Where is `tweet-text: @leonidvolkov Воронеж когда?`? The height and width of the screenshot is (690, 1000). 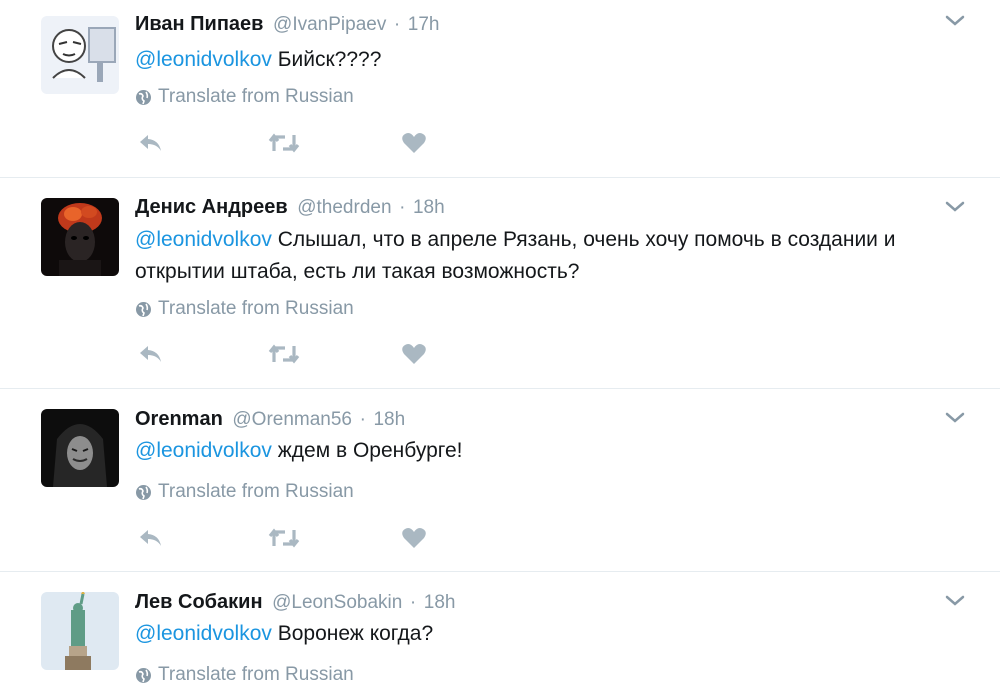 tweet-text: @leonidvolkov Воронеж когда? is located at coordinates (550, 634).